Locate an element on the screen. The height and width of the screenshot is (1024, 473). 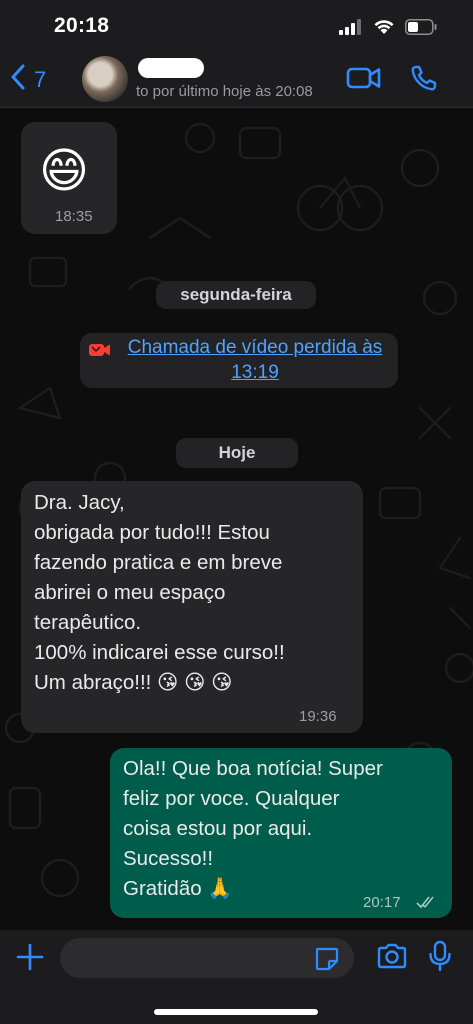
input-bar is located at coordinates (236, 977).